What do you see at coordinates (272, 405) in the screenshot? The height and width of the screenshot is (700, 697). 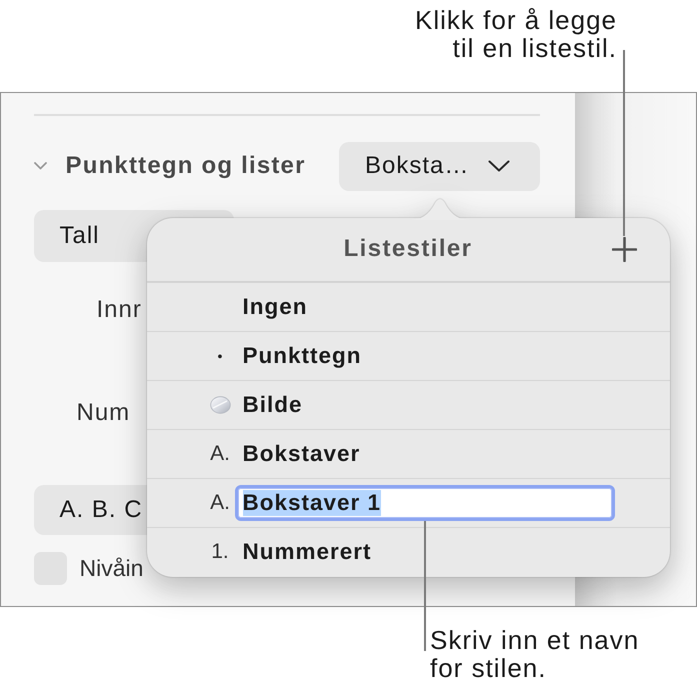 I see `list-style-item: Bilde` at bounding box center [272, 405].